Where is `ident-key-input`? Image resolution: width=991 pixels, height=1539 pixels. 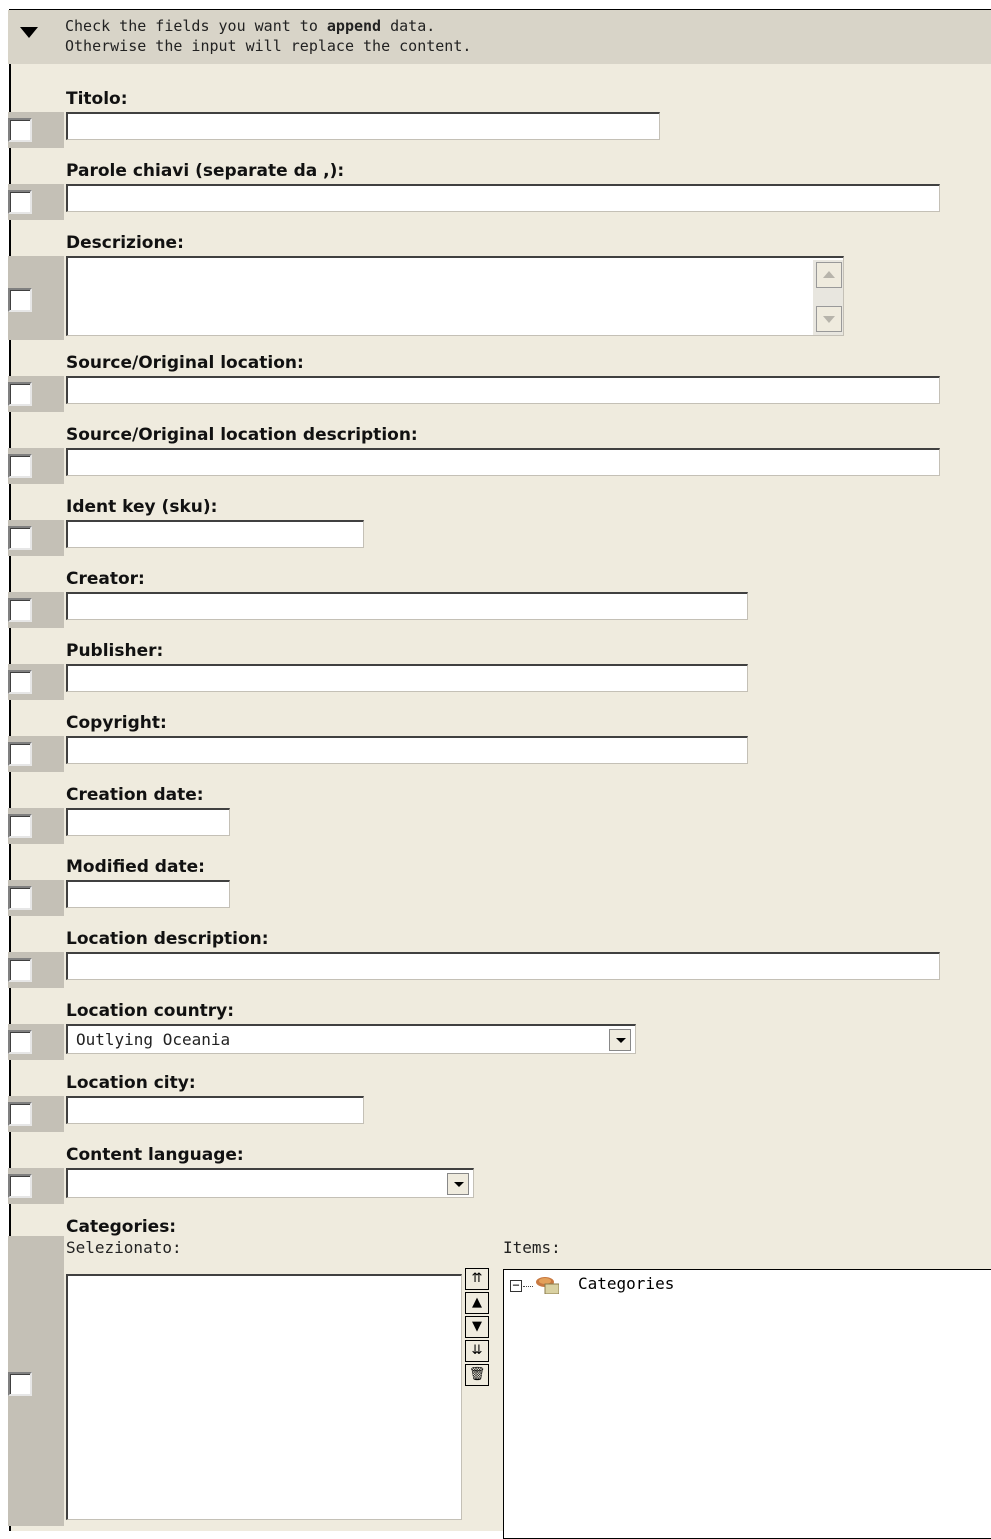 ident-key-input is located at coordinates (215, 534).